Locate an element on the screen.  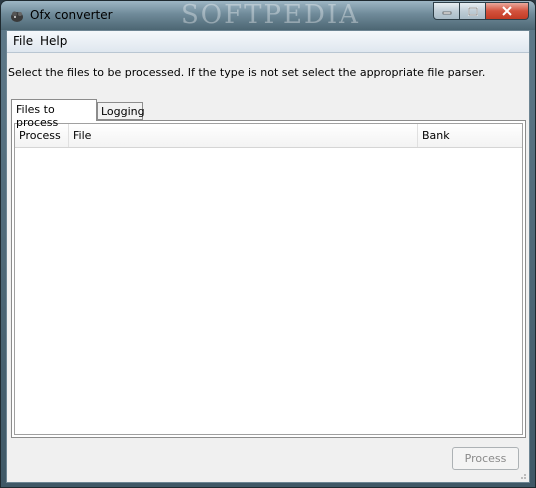
menu-file: File is located at coordinates (23, 41).